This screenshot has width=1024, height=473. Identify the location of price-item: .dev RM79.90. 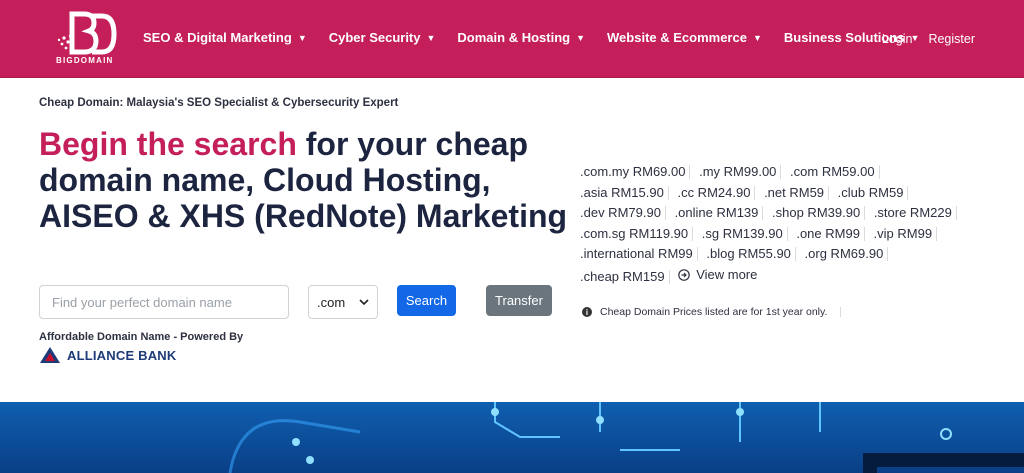
(623, 213).